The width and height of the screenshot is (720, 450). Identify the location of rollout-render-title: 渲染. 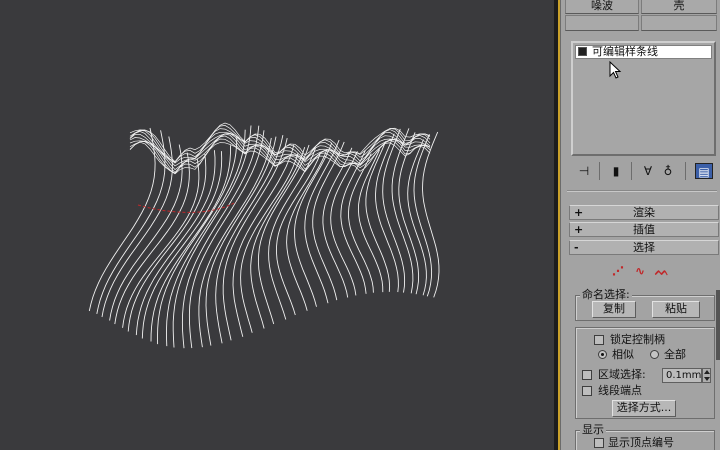
(644, 212).